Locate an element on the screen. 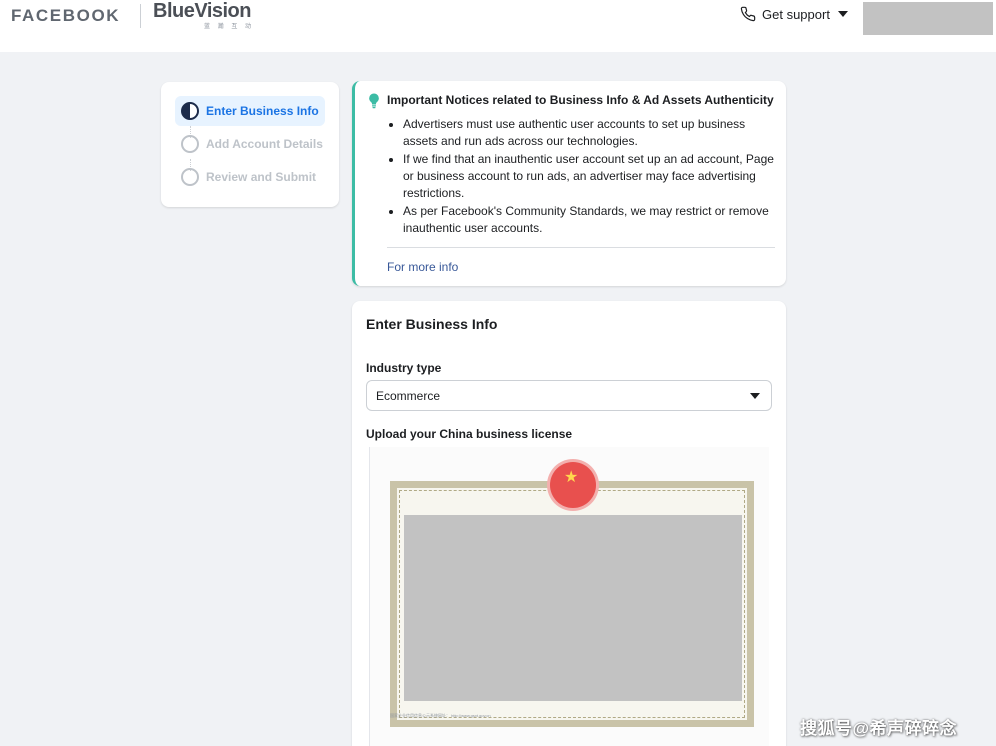  bluevision-logo-subtext: 蓝 瀚 互 动 is located at coordinates (229, 27).